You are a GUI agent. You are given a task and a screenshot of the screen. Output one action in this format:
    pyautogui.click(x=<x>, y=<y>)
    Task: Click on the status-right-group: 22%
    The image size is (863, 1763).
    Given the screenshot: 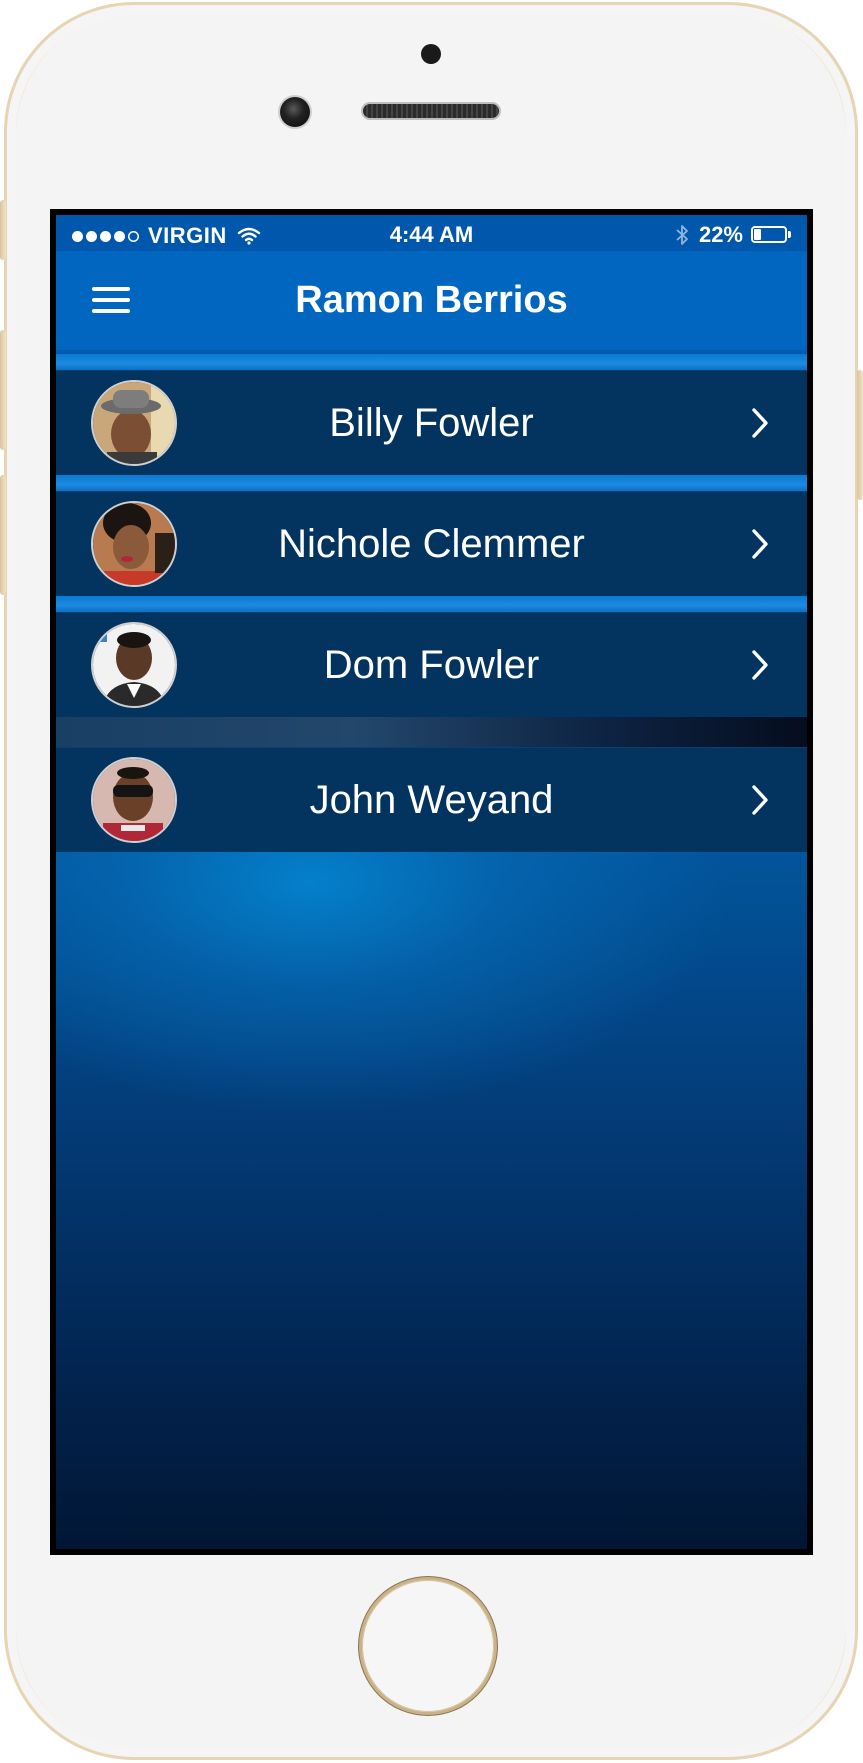 What is the action you would take?
    pyautogui.click(x=734, y=235)
    